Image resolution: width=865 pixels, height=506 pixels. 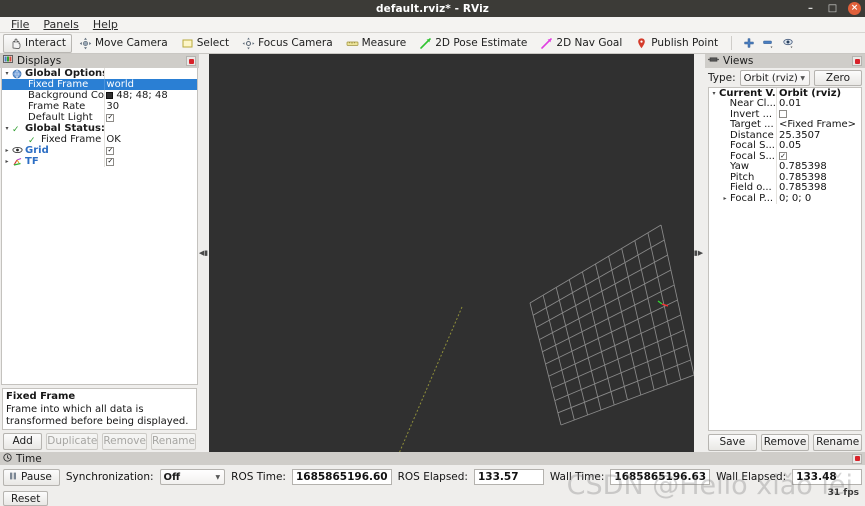 I want to click on display-property-row: ▸ Grid ✓, so click(x=99, y=150).